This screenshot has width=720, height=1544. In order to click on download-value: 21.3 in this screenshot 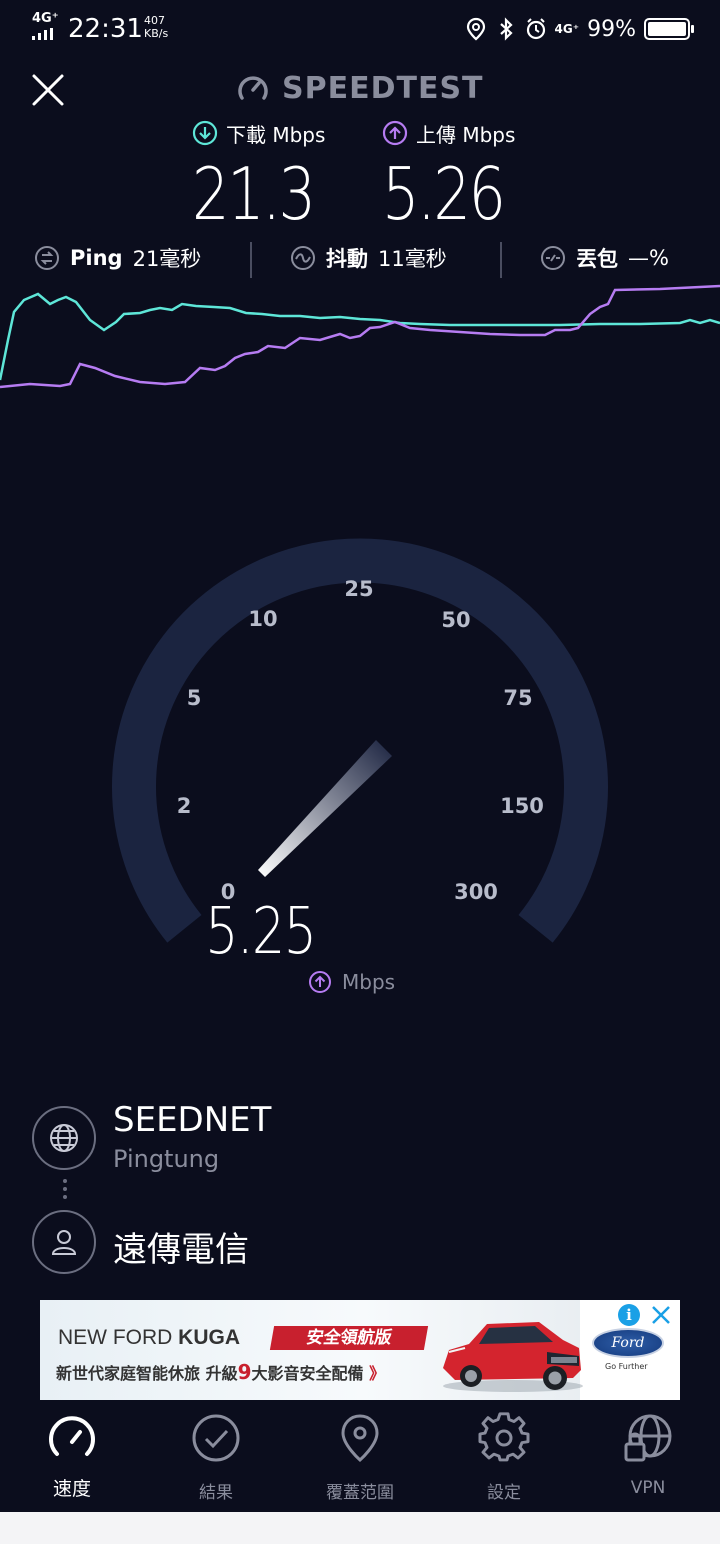, I will do `click(254, 194)`.